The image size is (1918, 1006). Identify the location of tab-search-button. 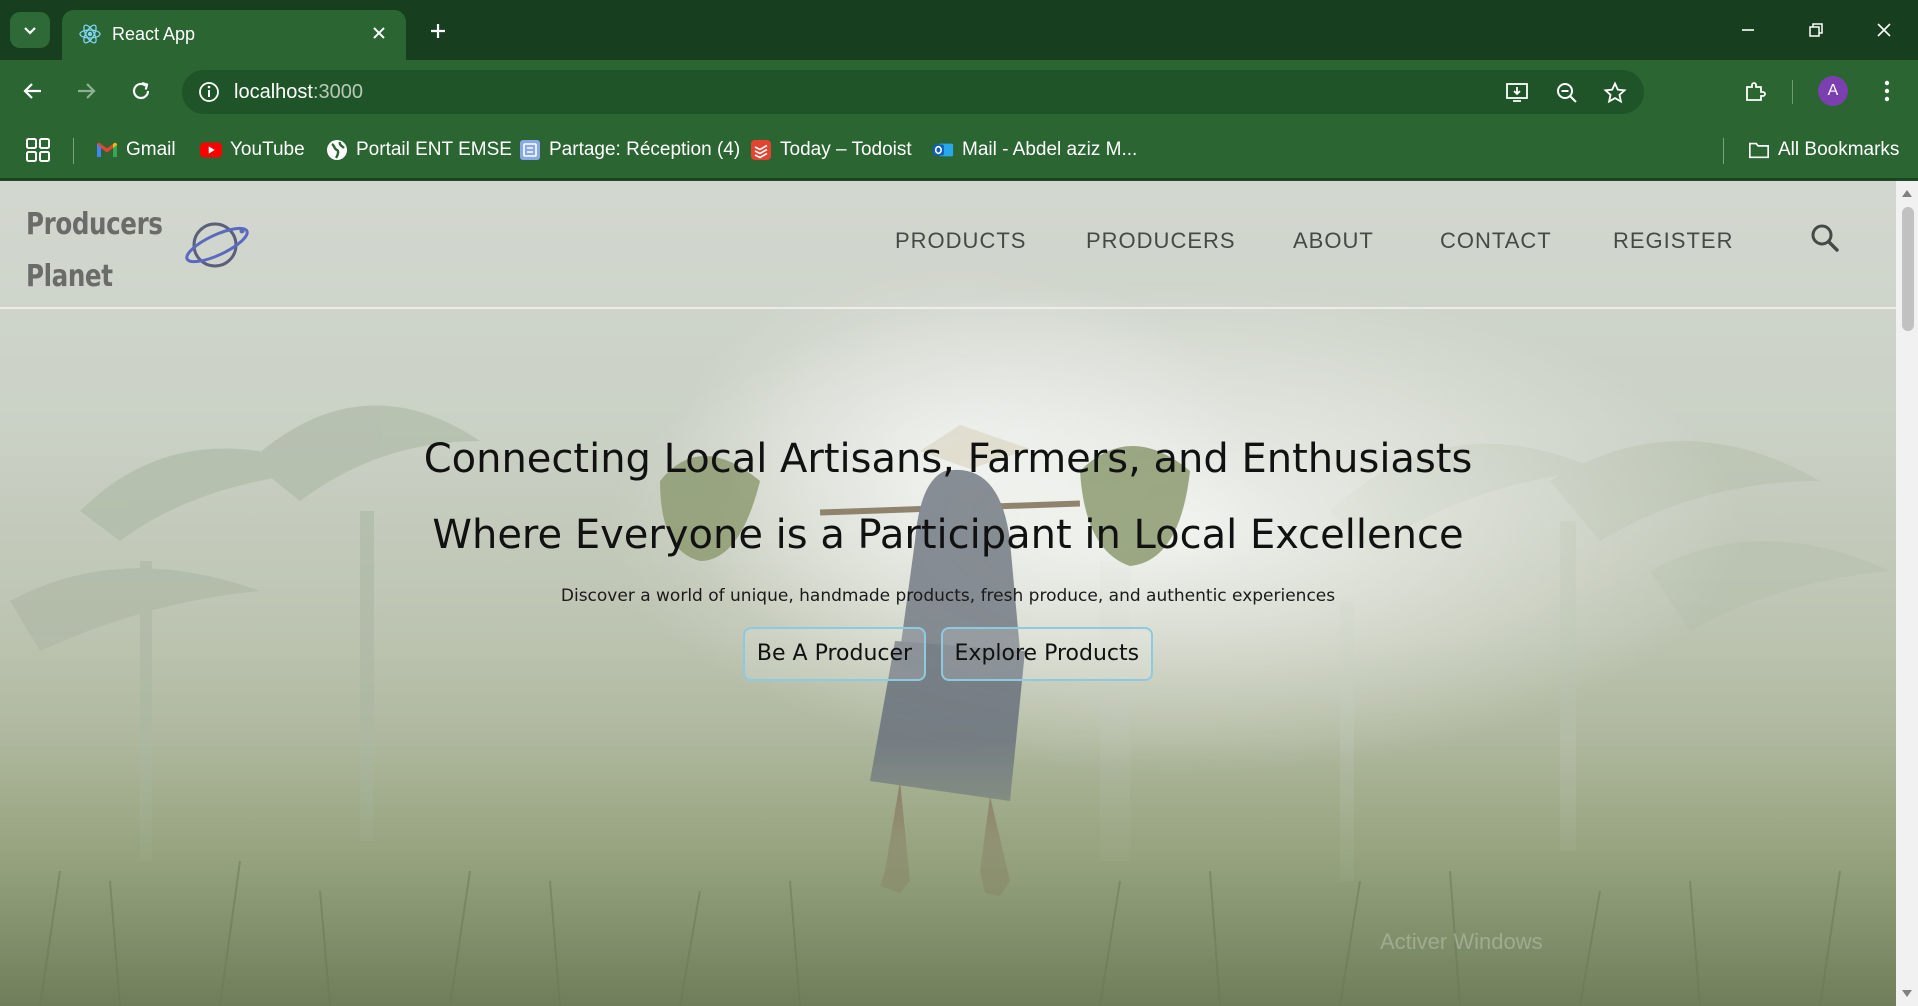
(30, 30).